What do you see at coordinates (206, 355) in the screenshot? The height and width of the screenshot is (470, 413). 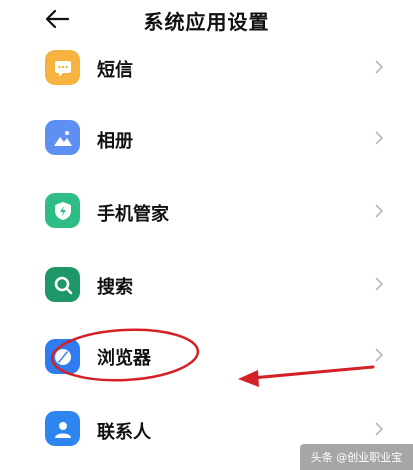 I see `settings-item-browser: 浏览器` at bounding box center [206, 355].